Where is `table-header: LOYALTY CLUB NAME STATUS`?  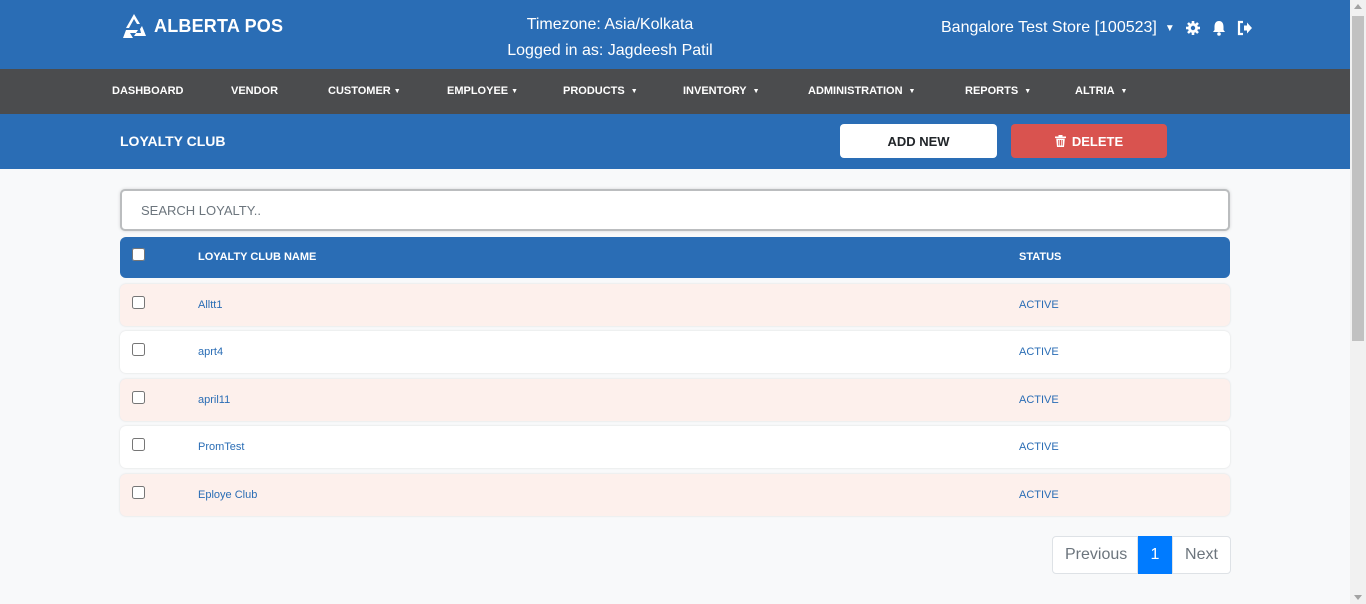
table-header: LOYALTY CLUB NAME STATUS is located at coordinates (675, 257).